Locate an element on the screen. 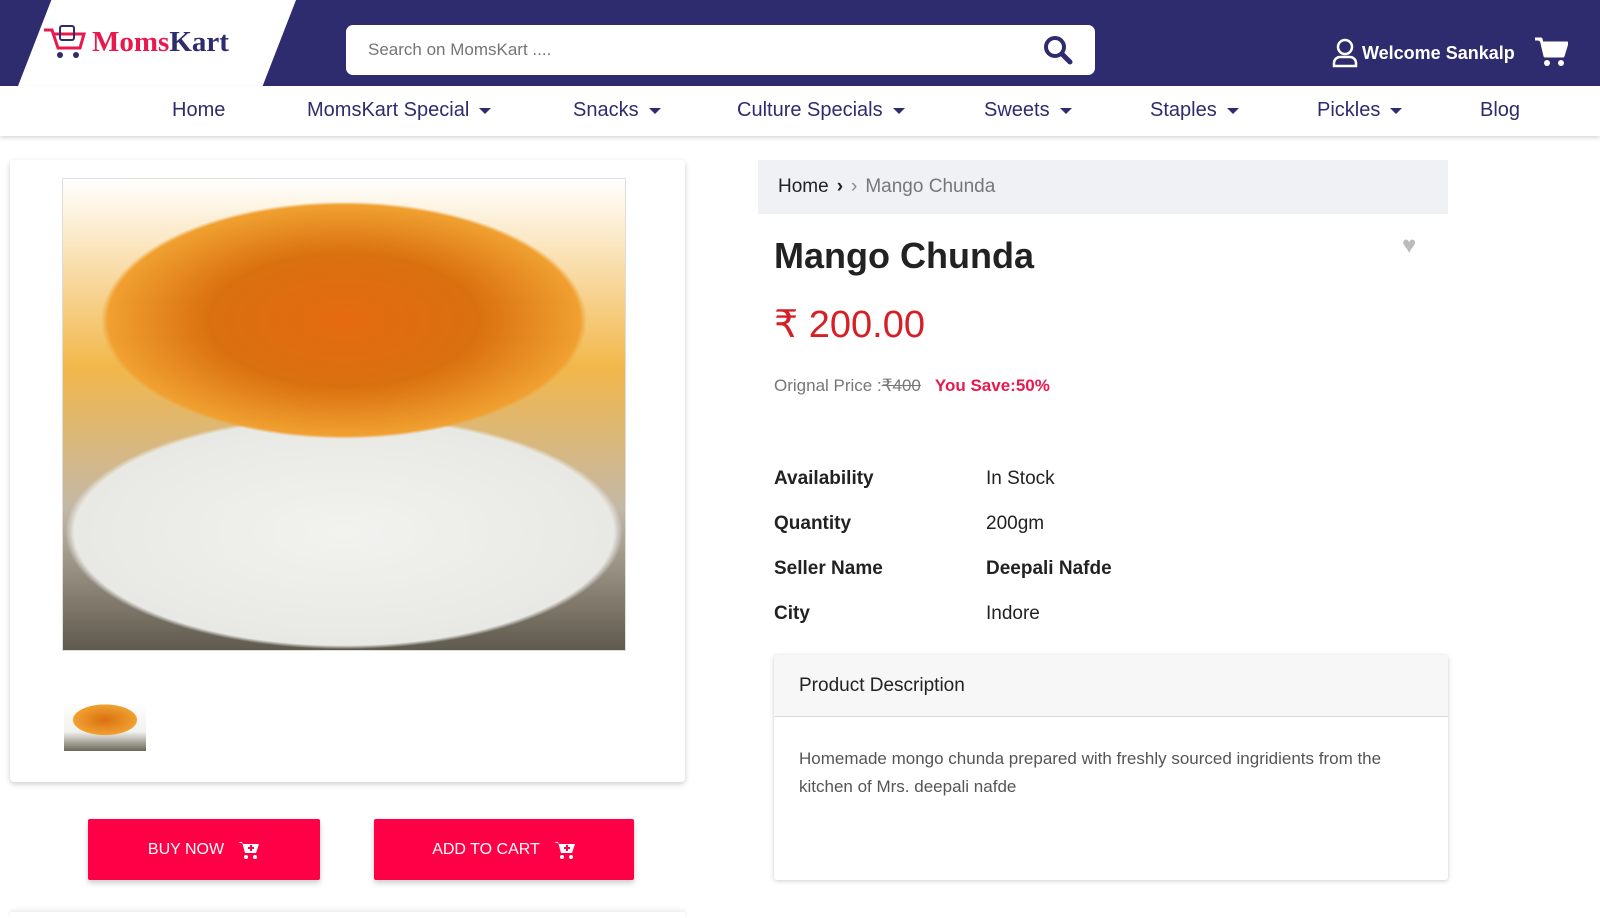 This screenshot has height=918, width=1600. nav-label: Staples is located at coordinates (1183, 110).